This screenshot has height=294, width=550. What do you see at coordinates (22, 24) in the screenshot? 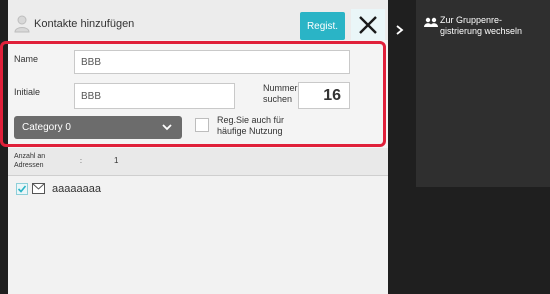
I see `person-icon` at bounding box center [22, 24].